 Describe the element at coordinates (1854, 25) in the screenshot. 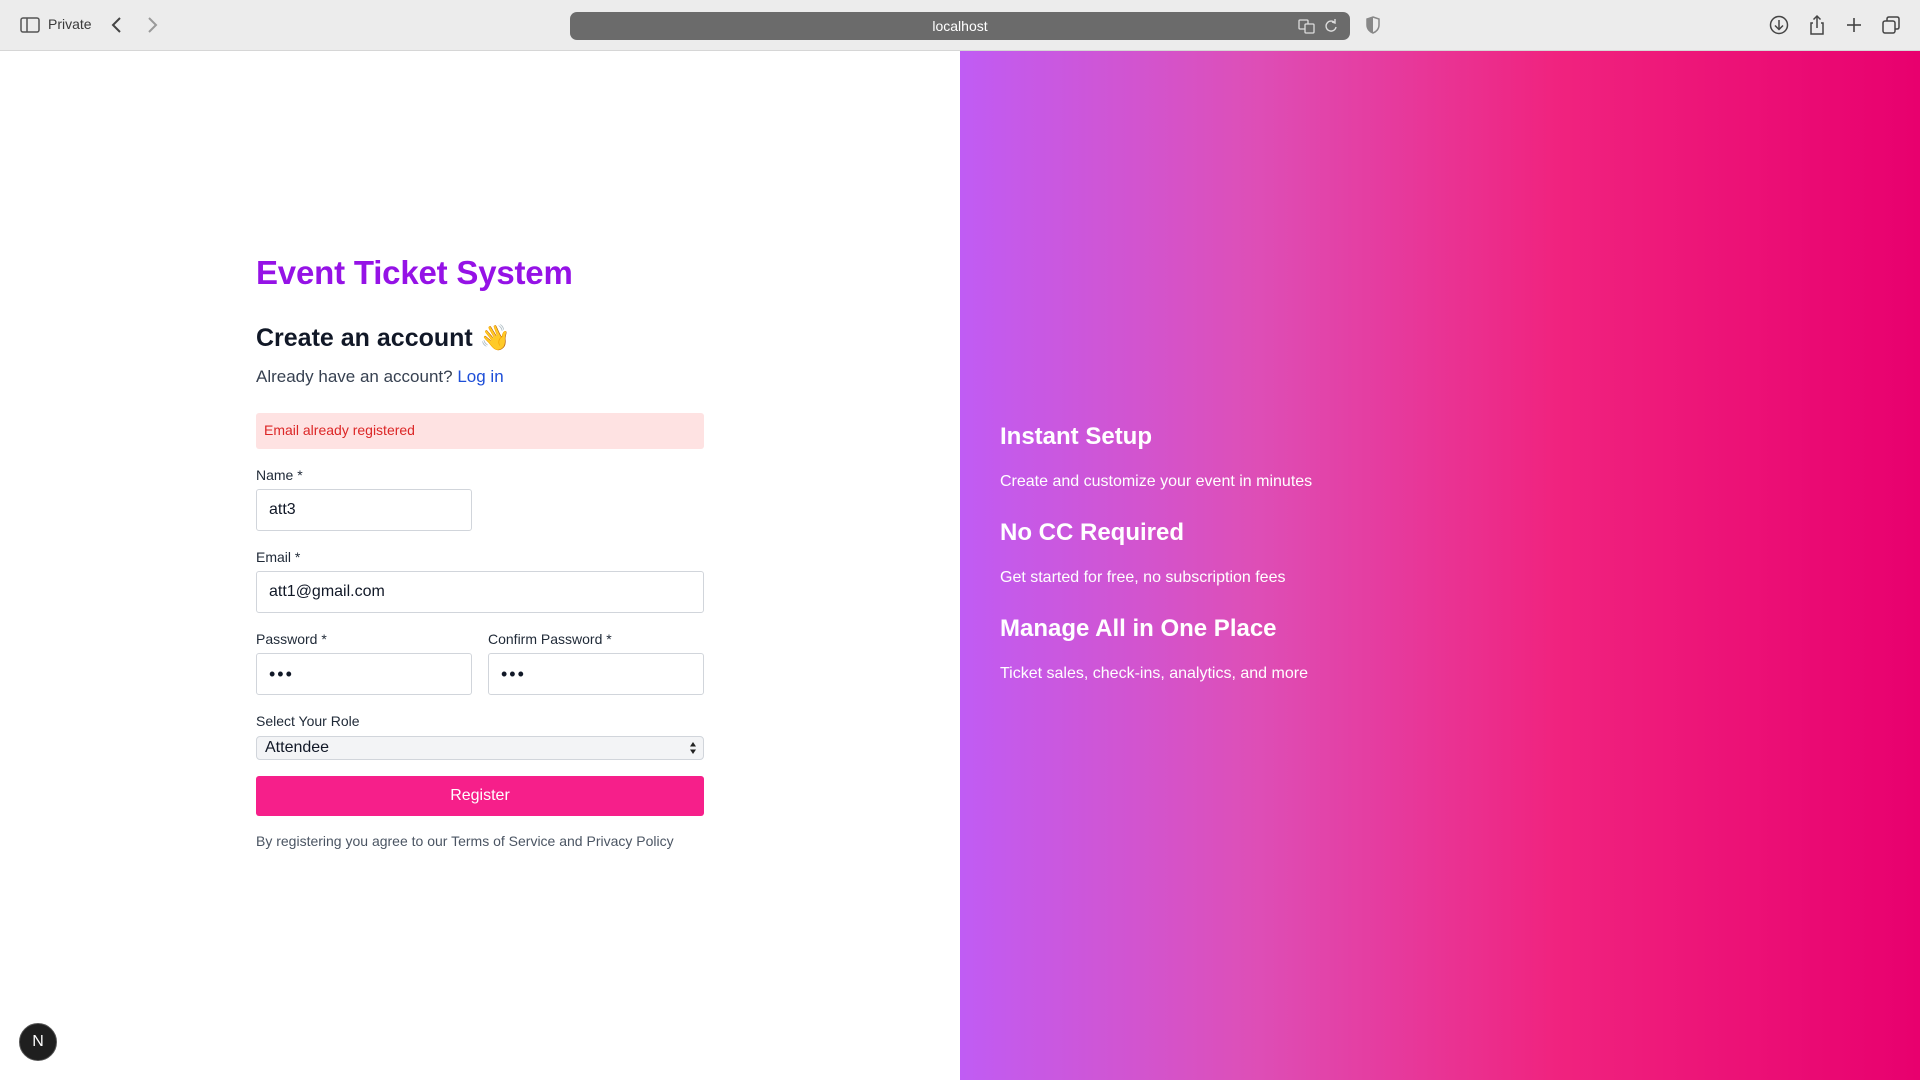

I see `new-tab-icon` at that location.